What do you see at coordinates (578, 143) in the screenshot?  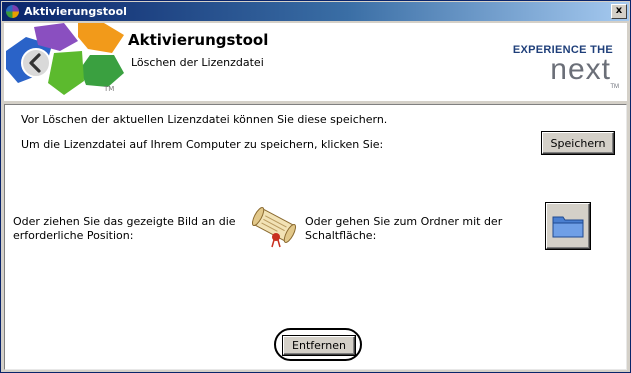 I see `save-button: Speichern` at bounding box center [578, 143].